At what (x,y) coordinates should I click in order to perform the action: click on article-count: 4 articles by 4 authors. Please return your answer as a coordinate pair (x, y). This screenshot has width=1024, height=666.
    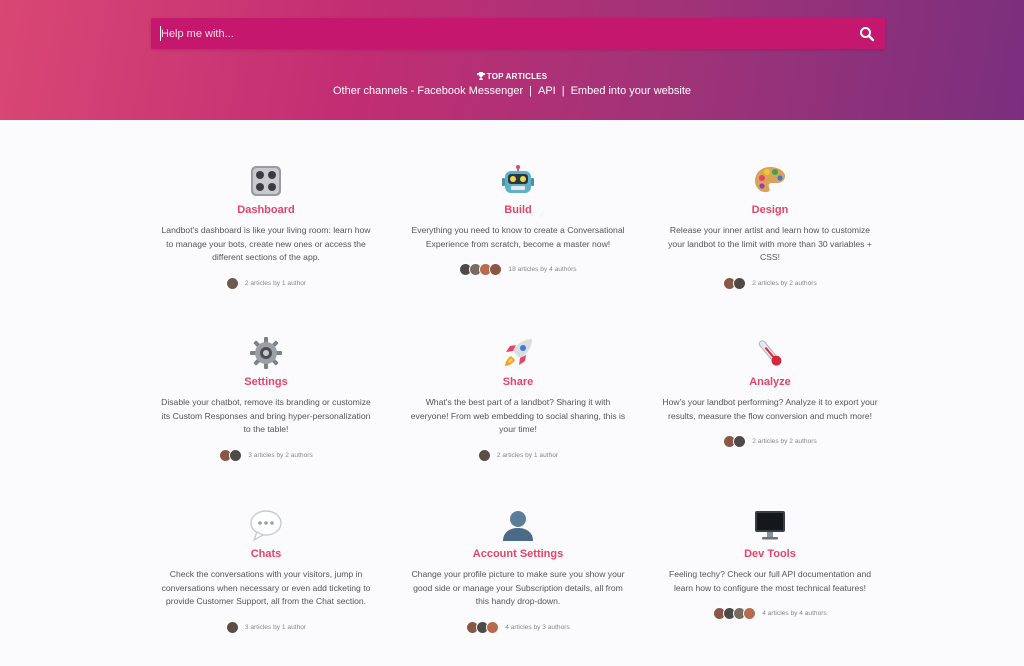
    Looking at the image, I should click on (794, 613).